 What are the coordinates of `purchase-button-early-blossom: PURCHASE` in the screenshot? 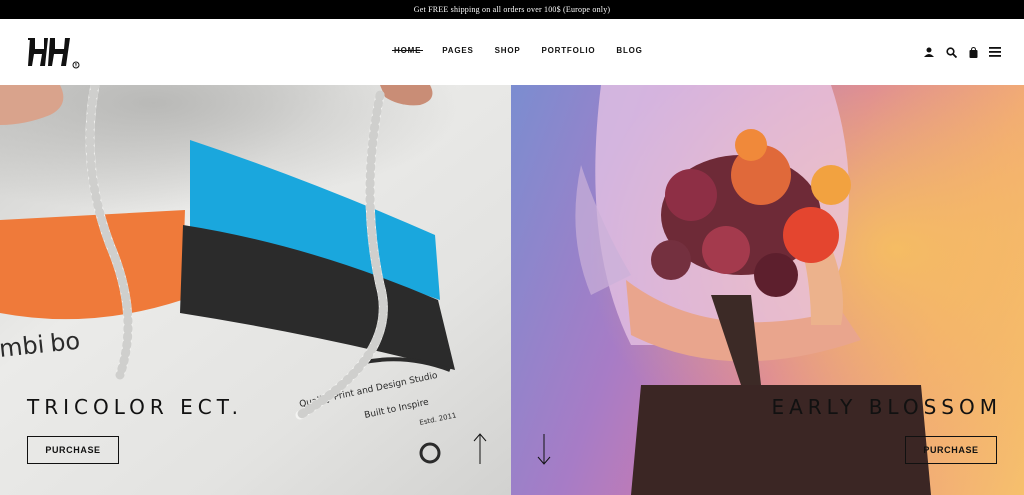 It's located at (951, 450).